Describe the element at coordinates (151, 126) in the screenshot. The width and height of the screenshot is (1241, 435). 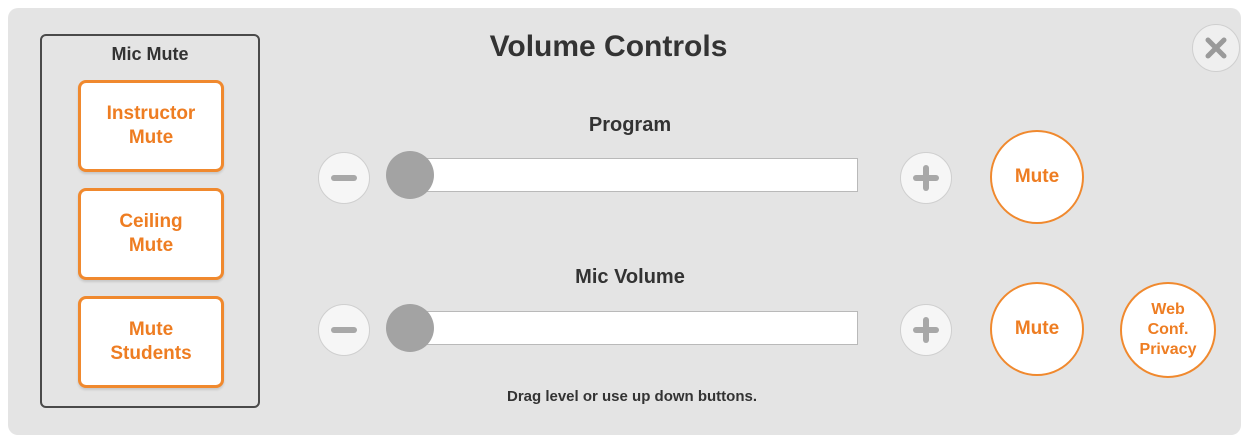
I see `instructor-mute-button: Instructor Mute` at that location.